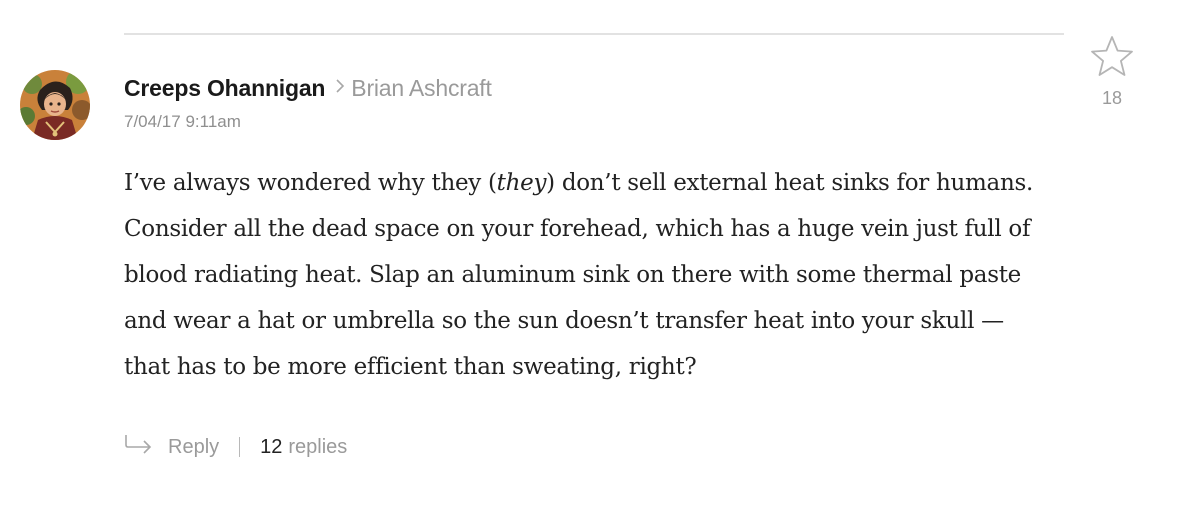 The image size is (1200, 528). I want to click on comment-header: Creeps Ohannigan Brian Ashcraft, so click(308, 88).